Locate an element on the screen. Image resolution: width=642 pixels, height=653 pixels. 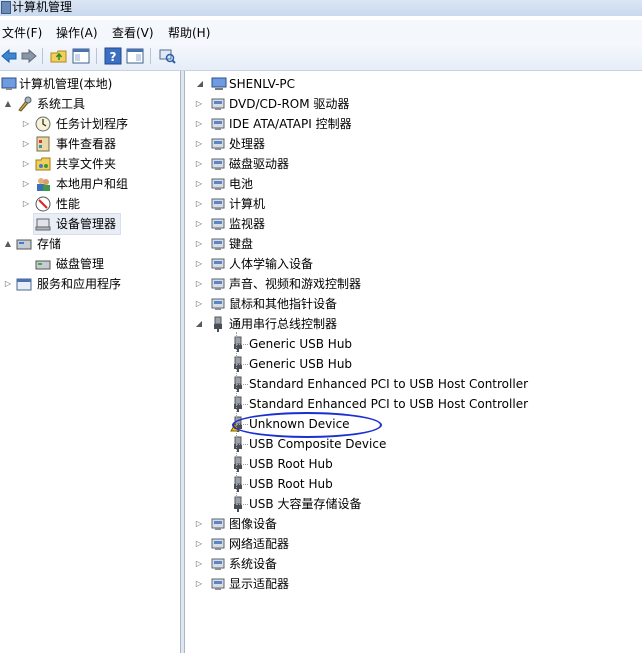
device-category: ▷ 人体学输入设备 is located at coordinates (414, 264).